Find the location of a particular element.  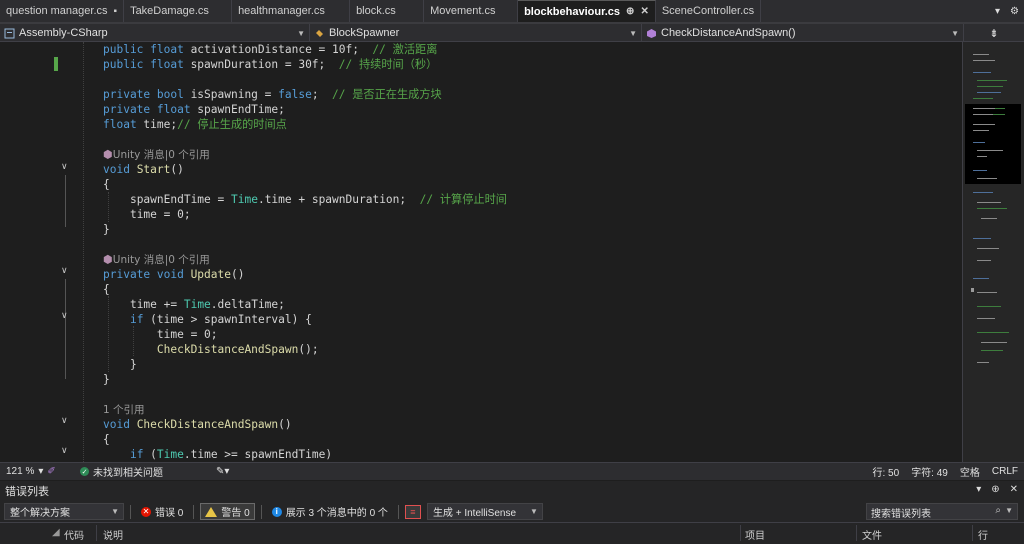

fold-guide is located at coordinates (65, 329).